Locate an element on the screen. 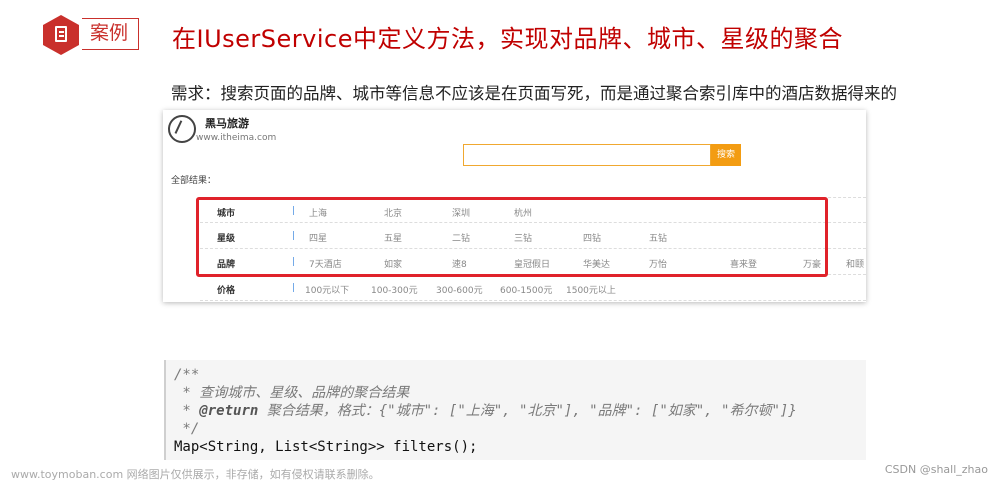 Image resolution: width=1000 pixels, height=482 pixels. slide-title: 在IUserService中定义方法，实现对品牌、城市、星级的聚合 is located at coordinates (507, 39).